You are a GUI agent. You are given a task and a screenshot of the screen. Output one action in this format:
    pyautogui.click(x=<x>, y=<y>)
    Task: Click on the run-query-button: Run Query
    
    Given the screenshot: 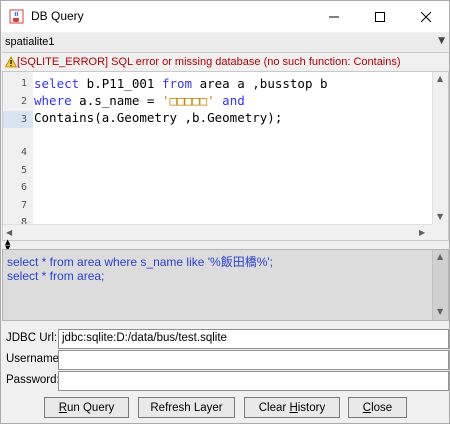 What is the action you would take?
    pyautogui.click(x=86, y=407)
    